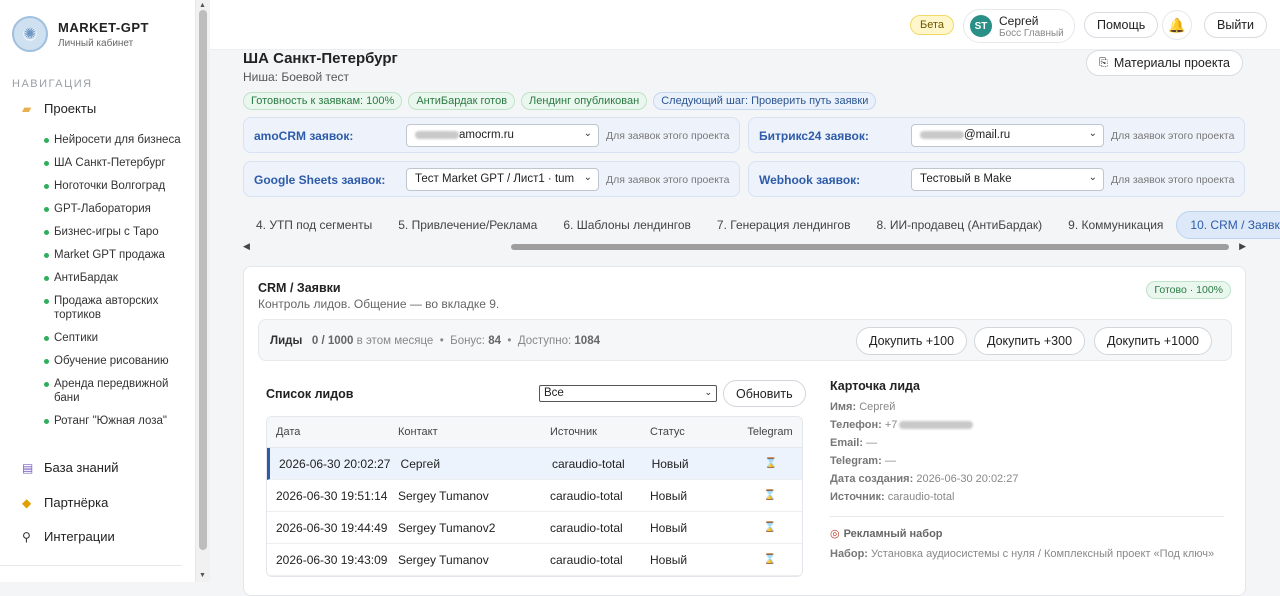  What do you see at coordinates (1007, 135) in the screenshot?
I see `bitrix-select: @mail.ru ⌄` at bounding box center [1007, 135].